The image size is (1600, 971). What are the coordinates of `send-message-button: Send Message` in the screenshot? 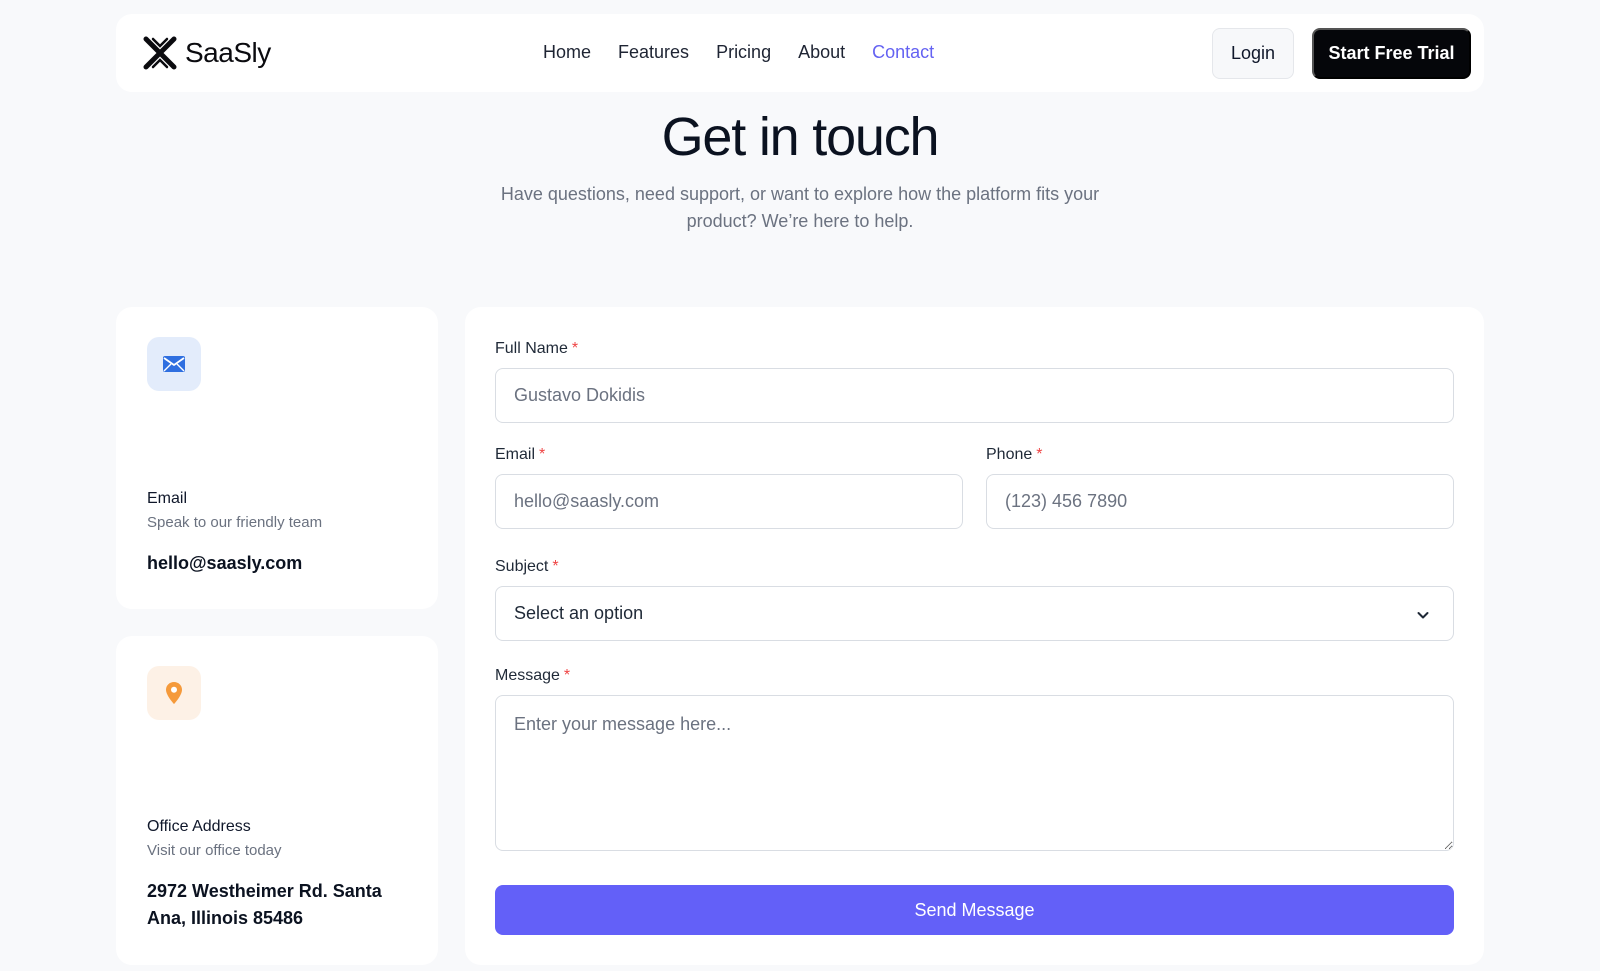 It's located at (974, 910).